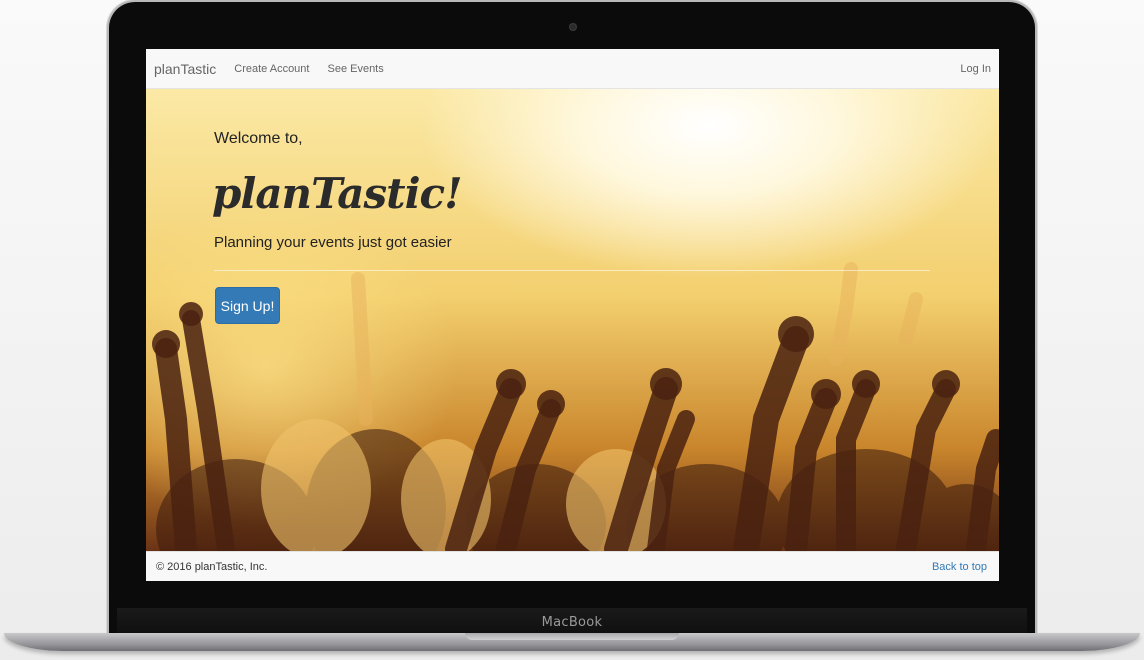 The width and height of the screenshot is (1144, 660). What do you see at coordinates (572, 566) in the screenshot?
I see `footer: © 2016 planTastic, Inc. Back to top` at bounding box center [572, 566].